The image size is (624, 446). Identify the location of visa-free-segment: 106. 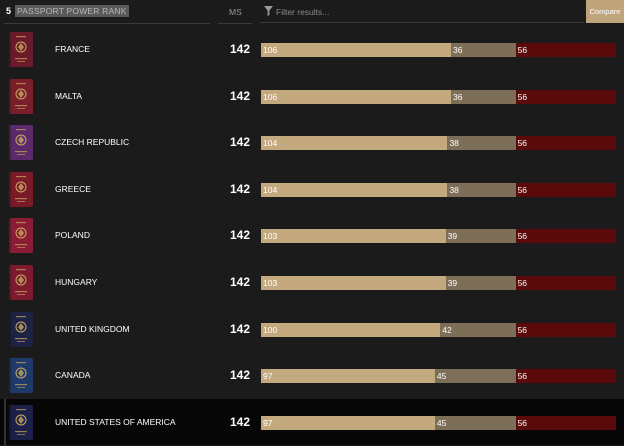
(356, 50).